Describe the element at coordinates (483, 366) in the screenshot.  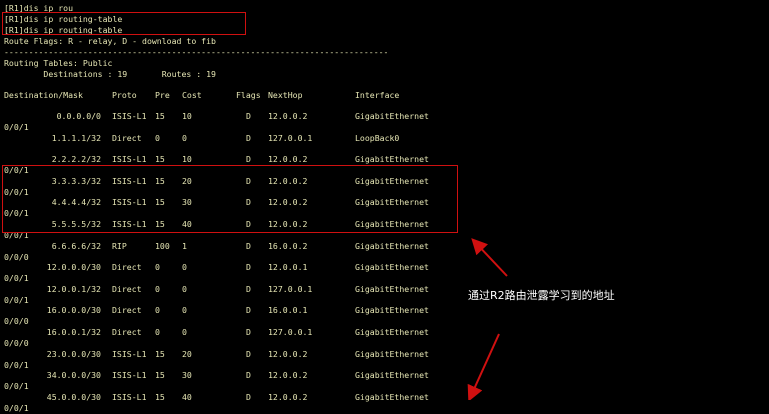
I see `arrow-down-left` at that location.